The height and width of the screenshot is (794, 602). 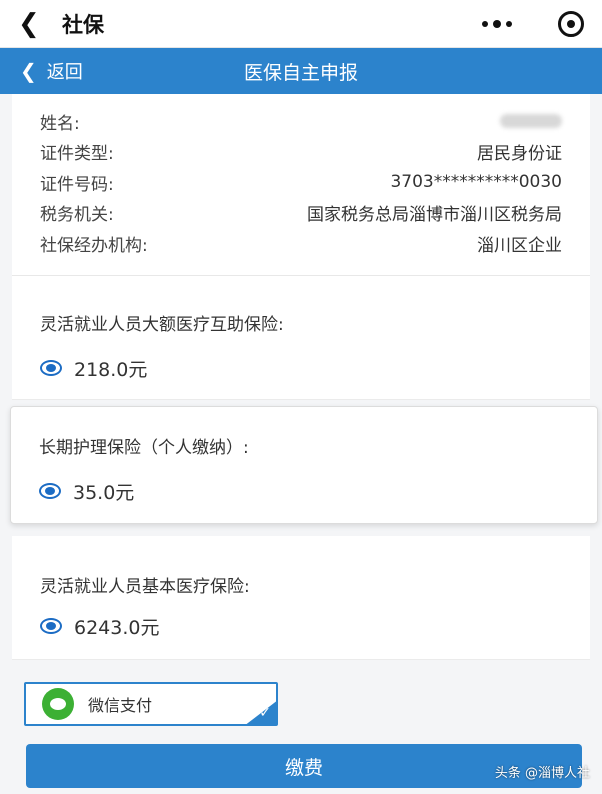 What do you see at coordinates (301, 368) in the screenshot?
I see `insurance-option: 218.0元` at bounding box center [301, 368].